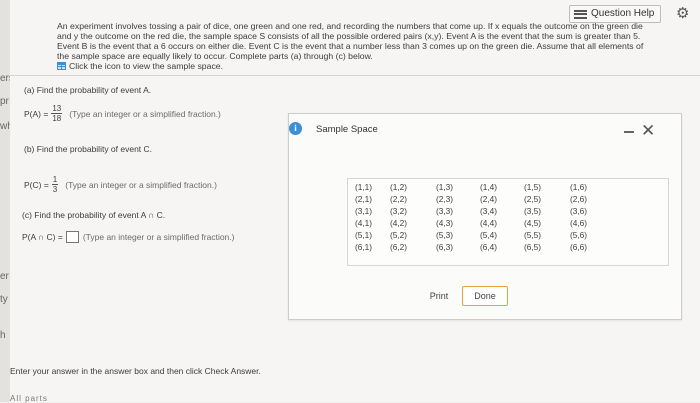  I want to click on print-button: Print, so click(439, 296).